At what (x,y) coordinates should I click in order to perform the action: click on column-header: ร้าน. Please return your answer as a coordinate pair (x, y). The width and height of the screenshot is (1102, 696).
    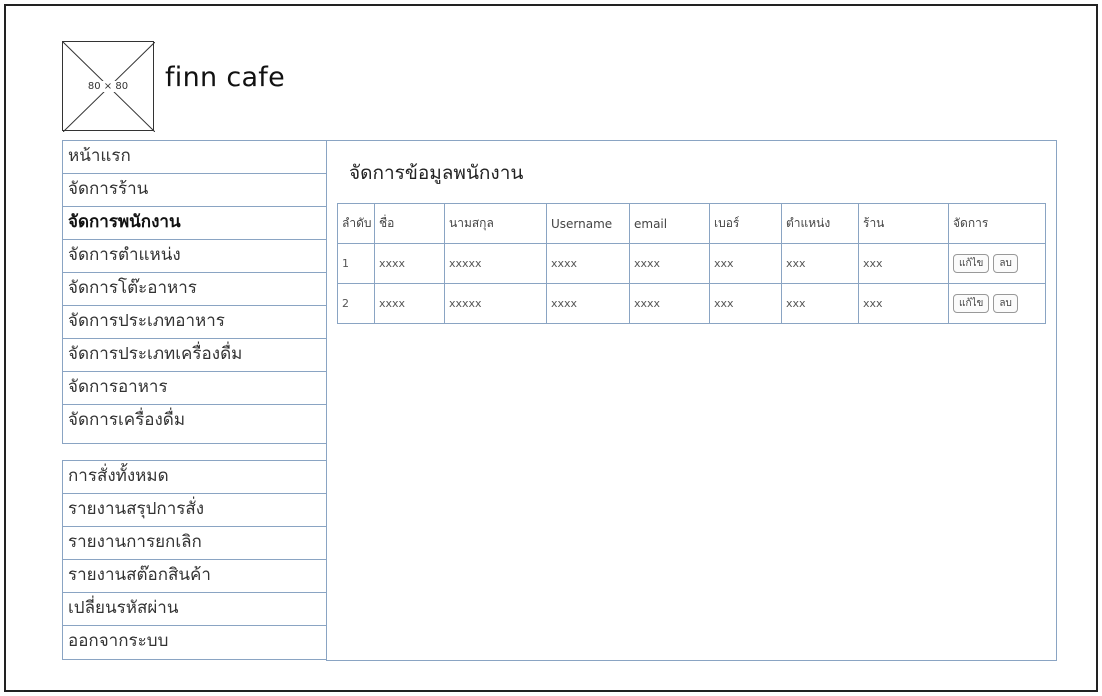
    Looking at the image, I should click on (903, 223).